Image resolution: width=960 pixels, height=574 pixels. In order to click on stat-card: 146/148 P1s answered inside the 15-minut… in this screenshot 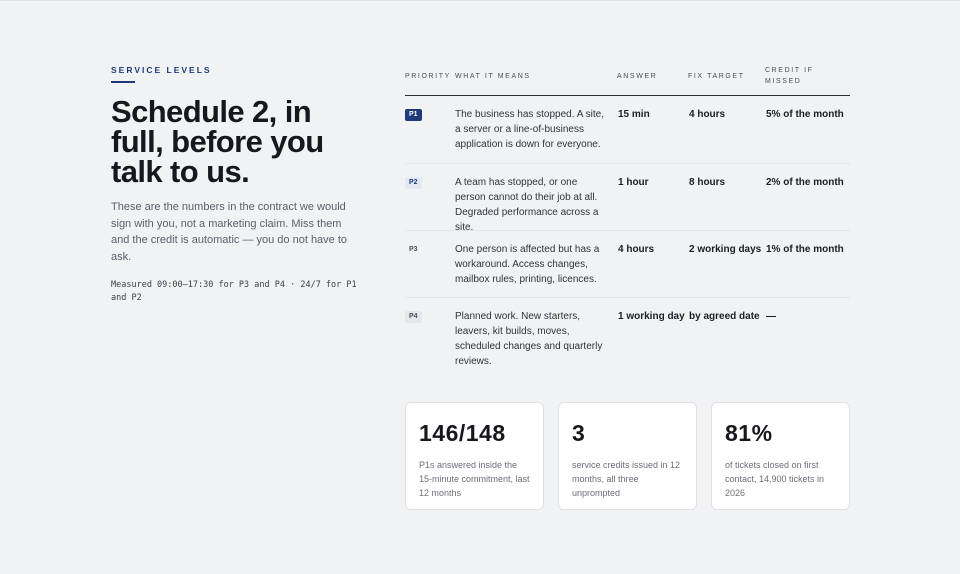, I will do `click(474, 456)`.